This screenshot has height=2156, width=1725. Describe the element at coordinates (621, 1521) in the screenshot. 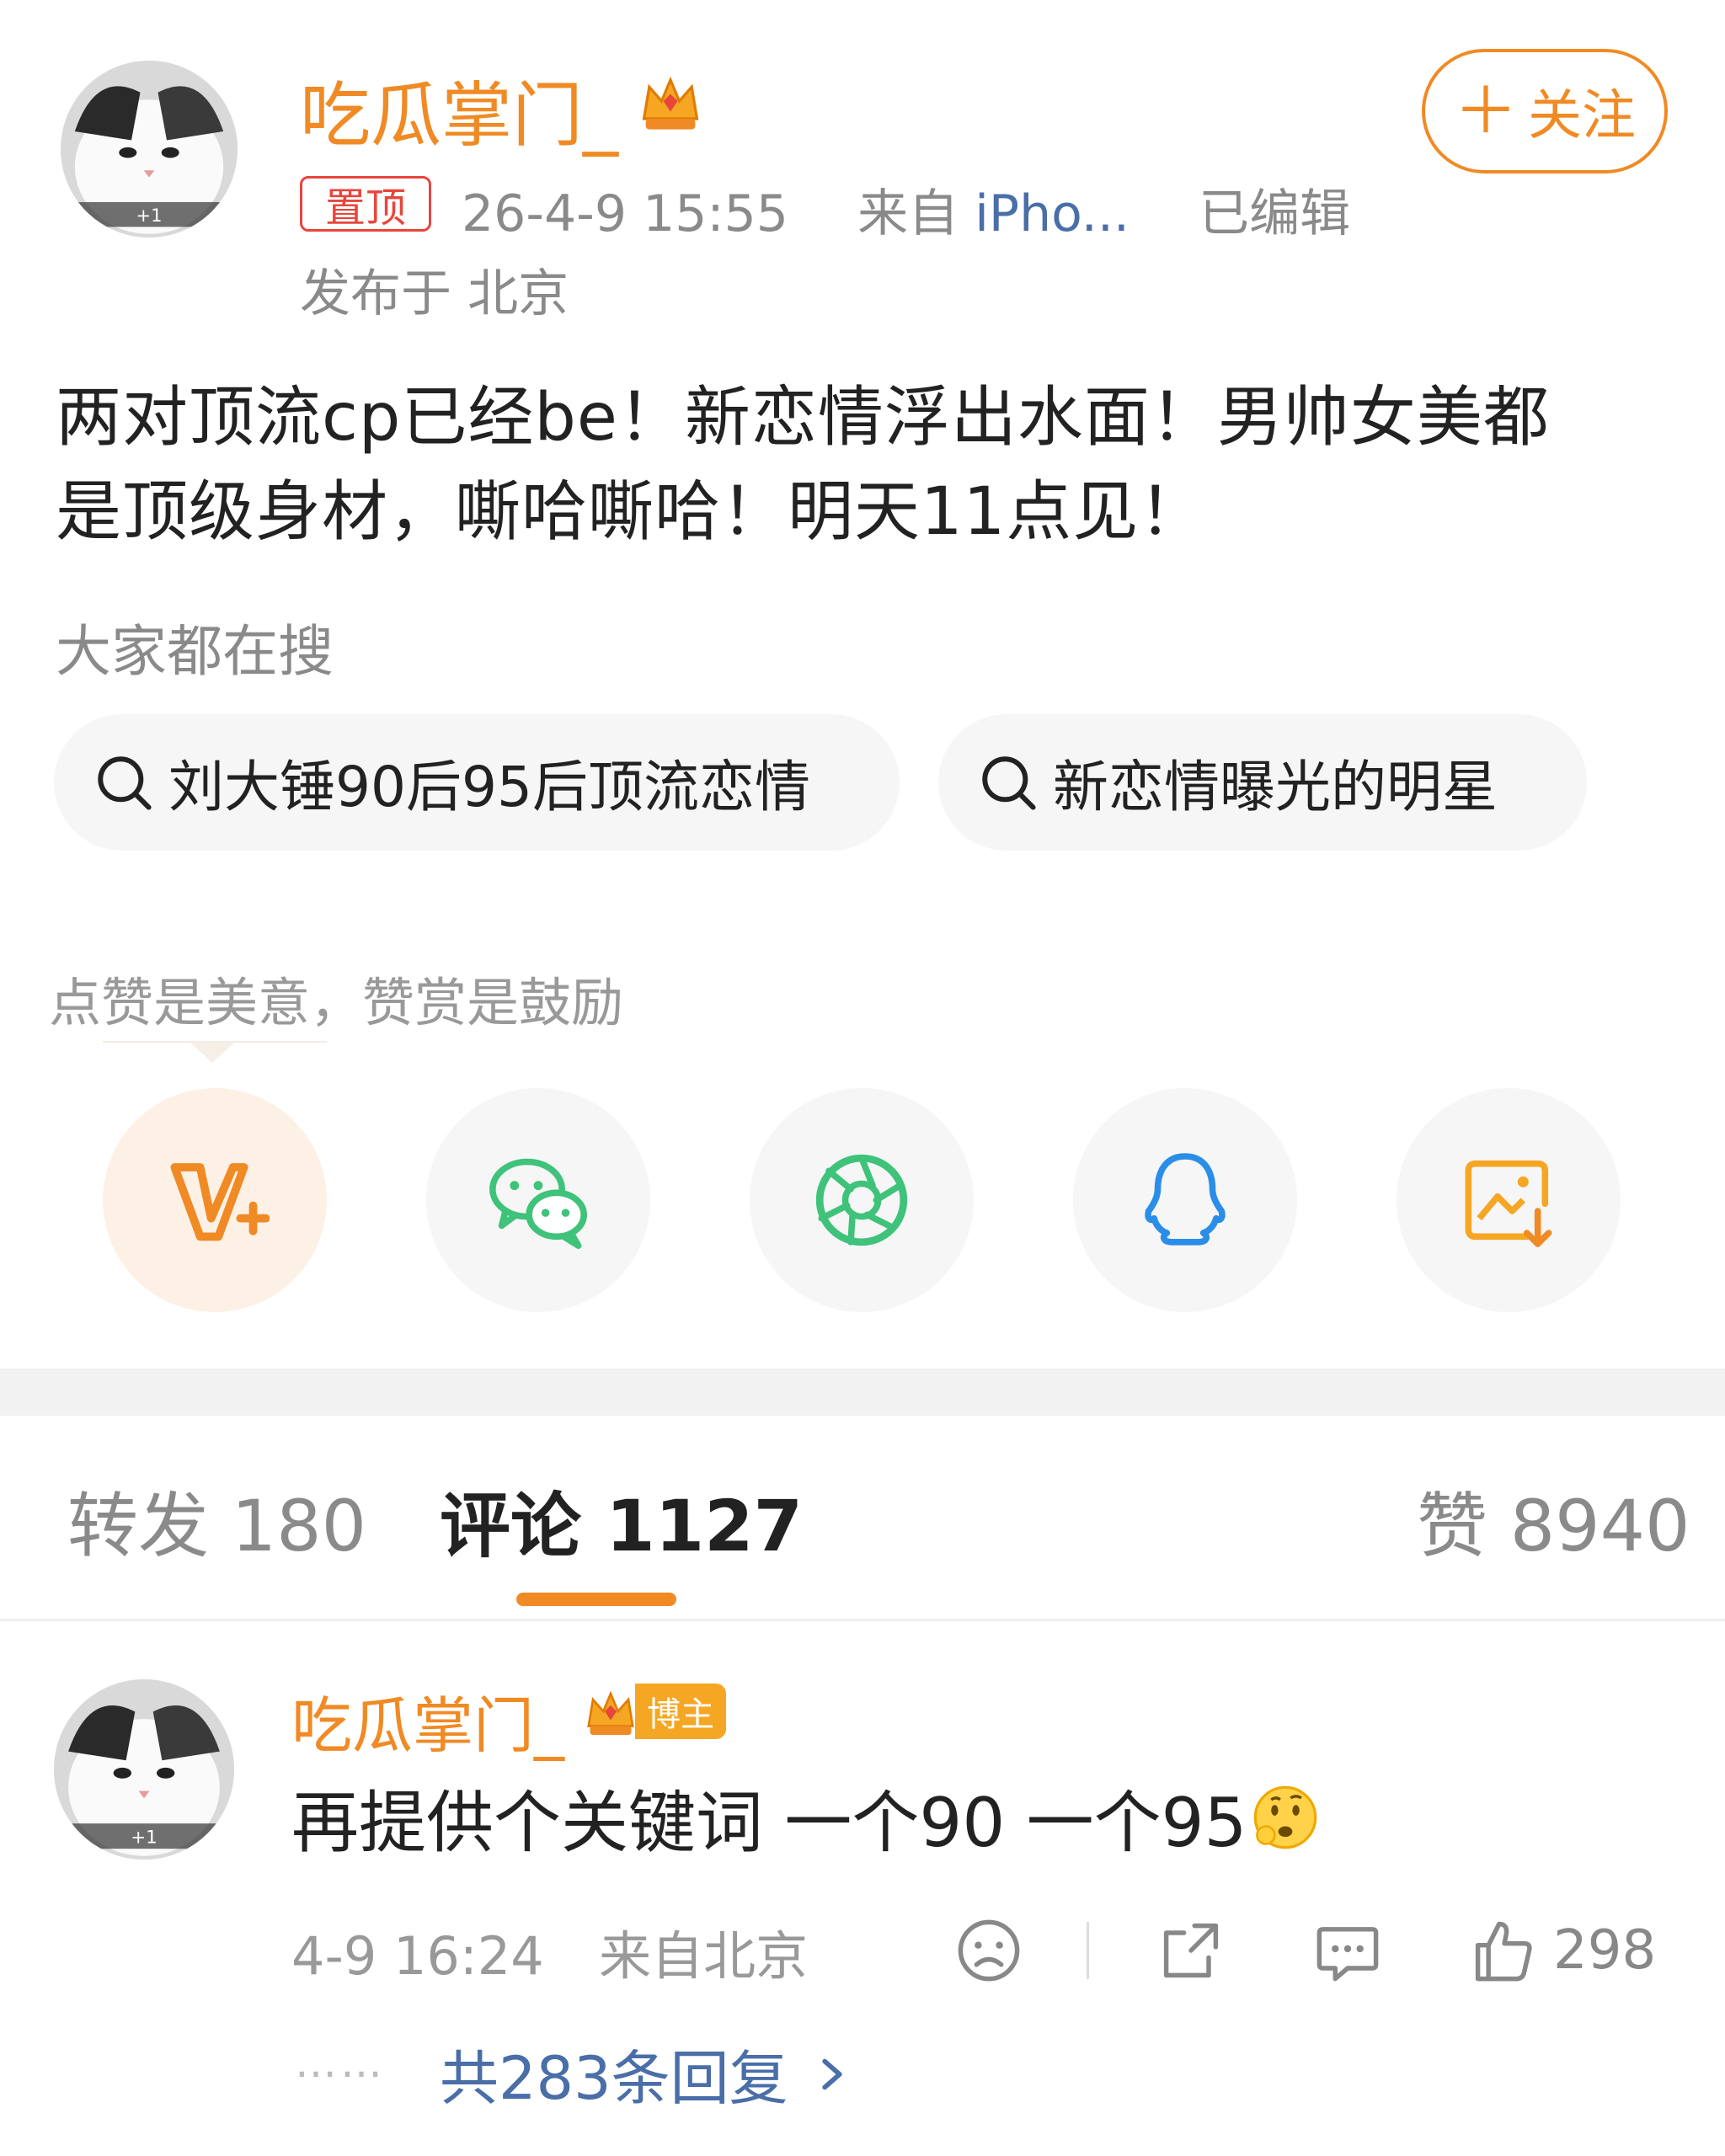

I see `tab-comments: 评论 1127` at that location.